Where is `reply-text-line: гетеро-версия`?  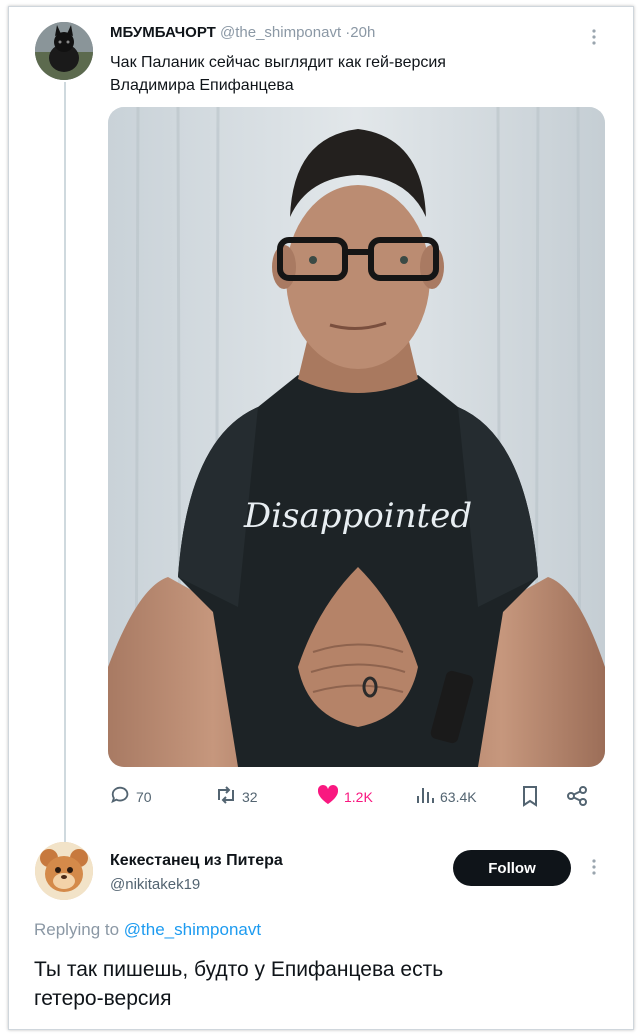 reply-text-line: гетеро-версия is located at coordinates (103, 998).